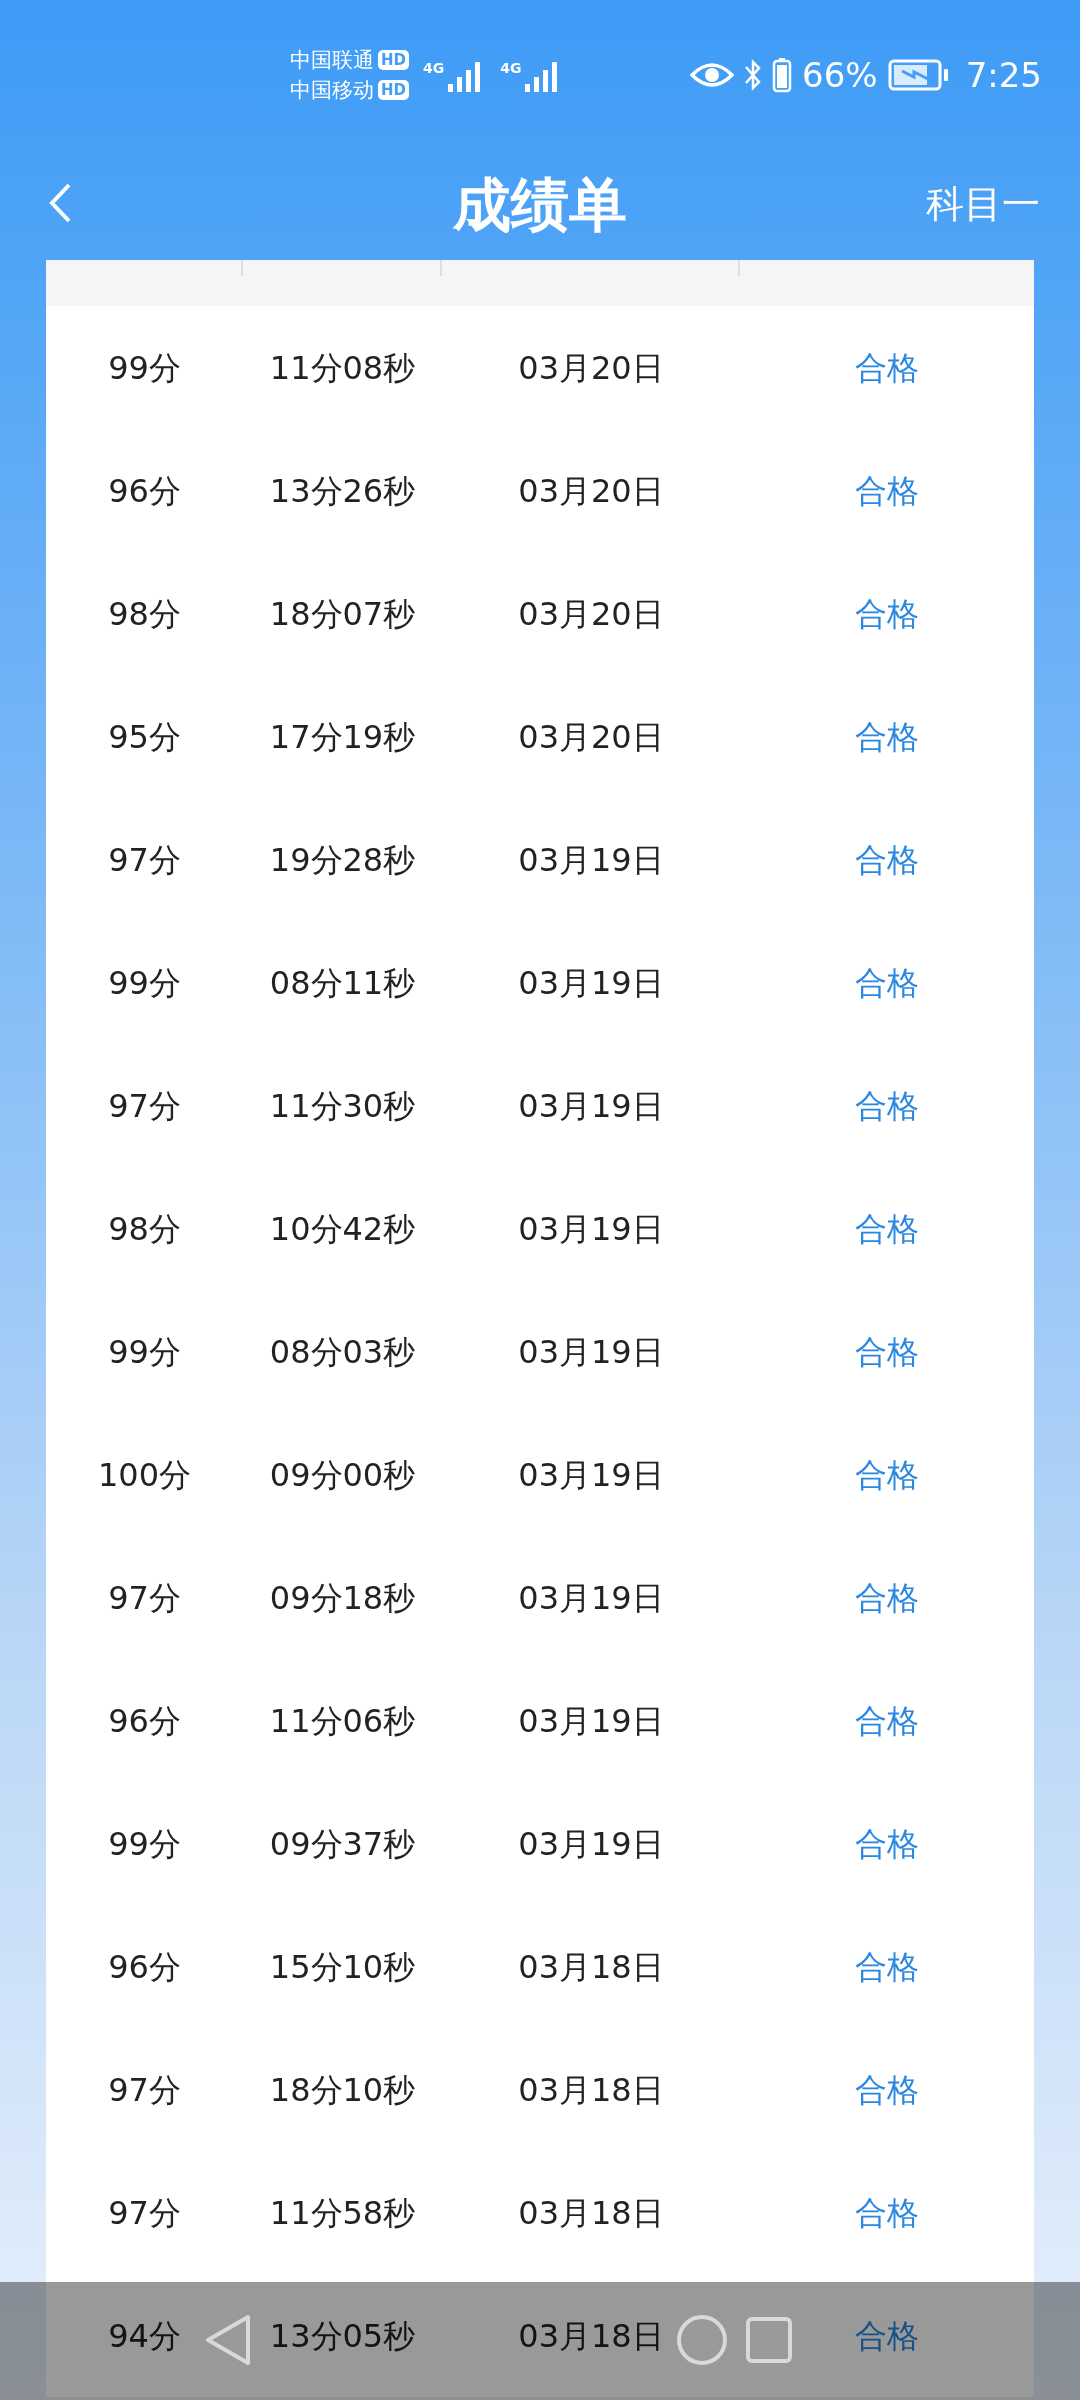  Describe the element at coordinates (702, 2340) in the screenshot. I see `home-icon` at that location.